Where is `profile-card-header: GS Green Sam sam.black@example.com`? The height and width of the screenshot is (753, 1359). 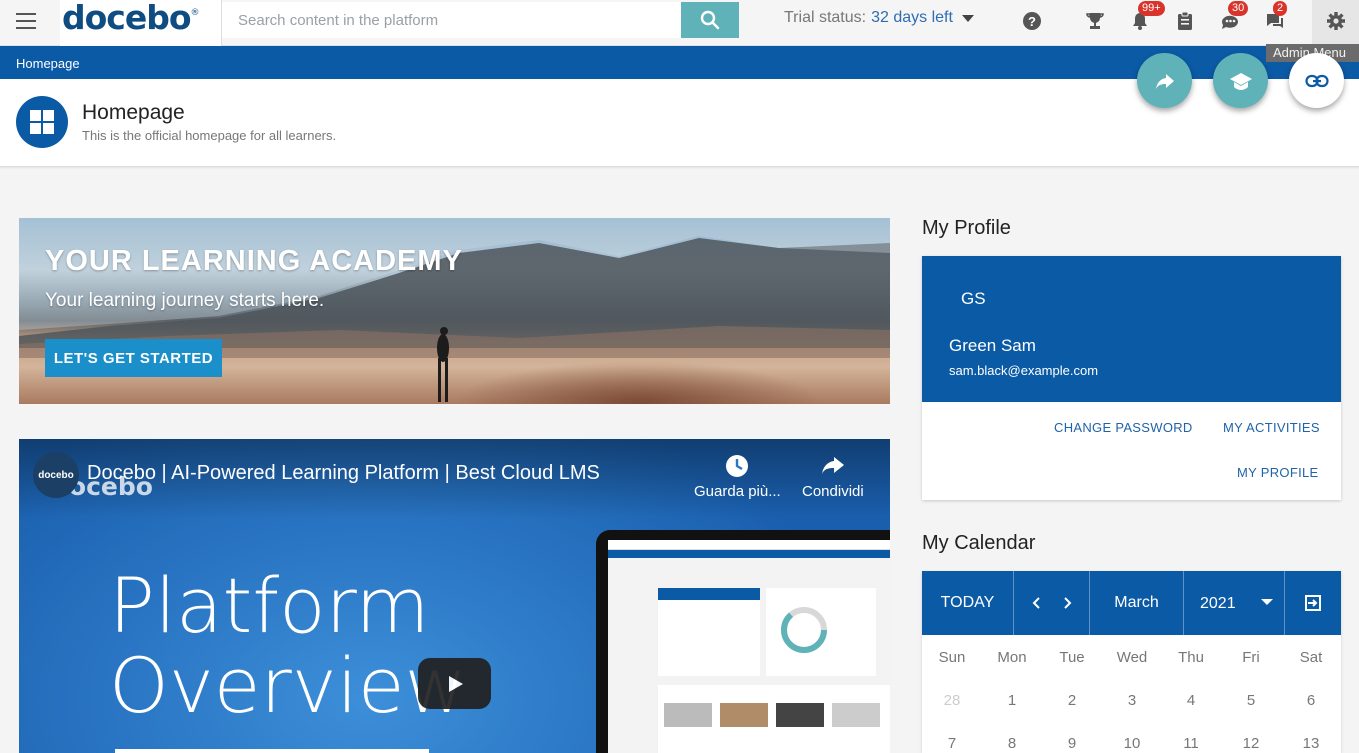
profile-card-header: GS Green Sam sam.black@example.com is located at coordinates (1131, 329).